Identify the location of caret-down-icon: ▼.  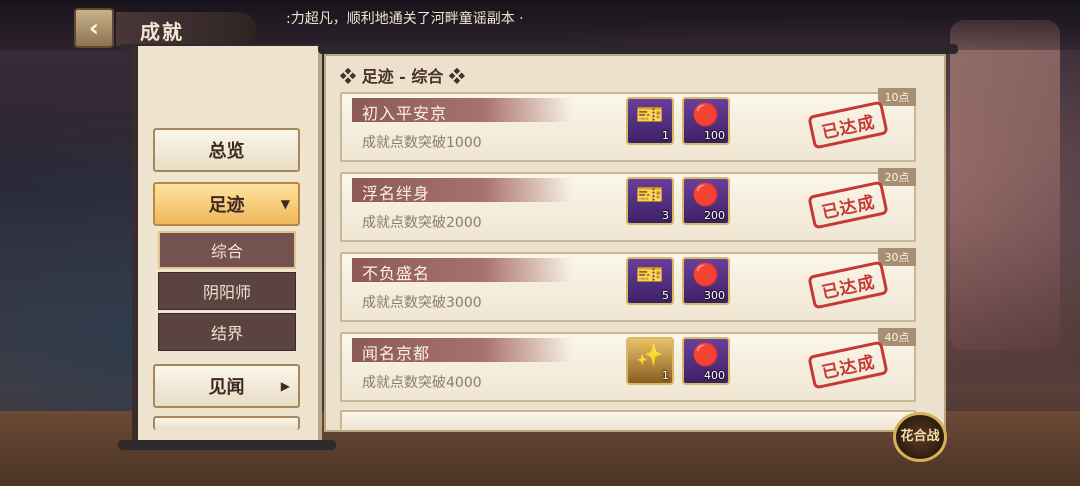
(285, 204).